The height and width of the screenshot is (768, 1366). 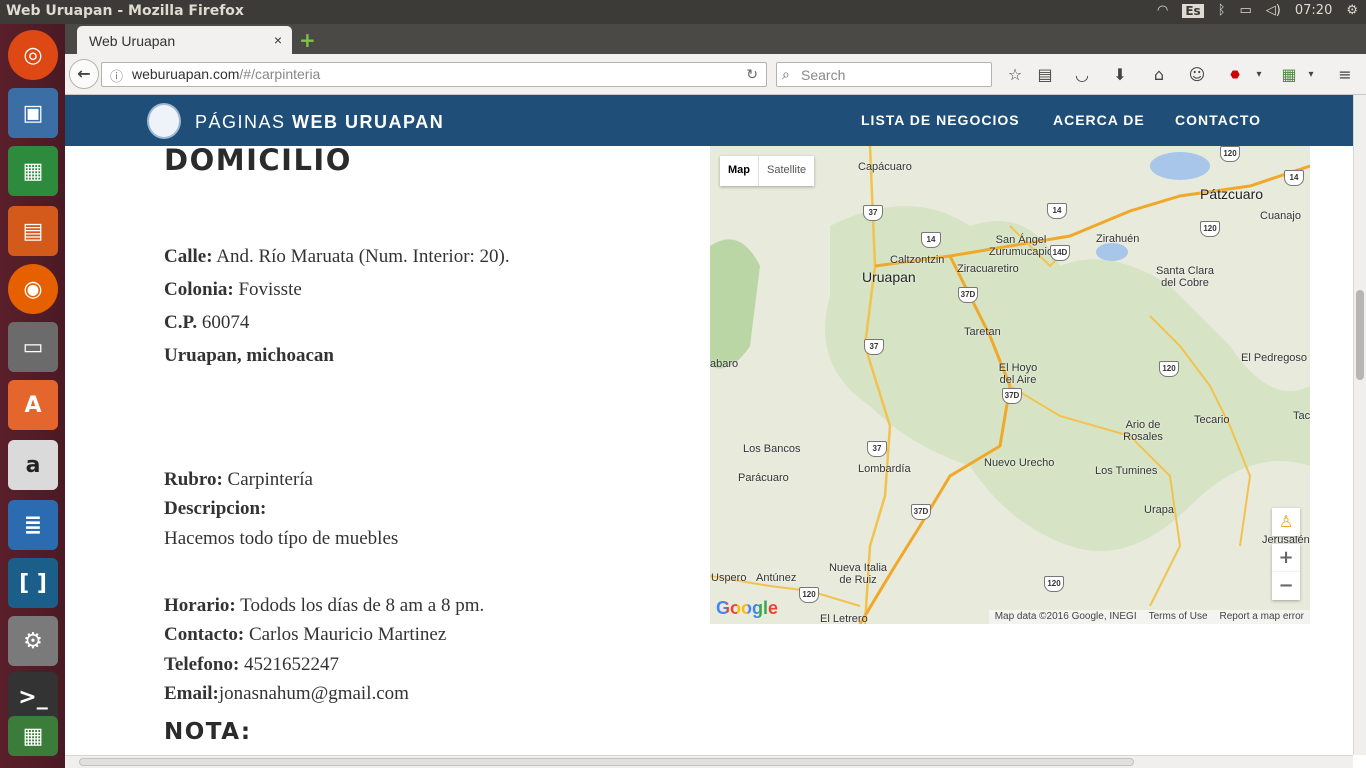 I want to click on system-settings-icon: ⚙, so click(x=33, y=641).